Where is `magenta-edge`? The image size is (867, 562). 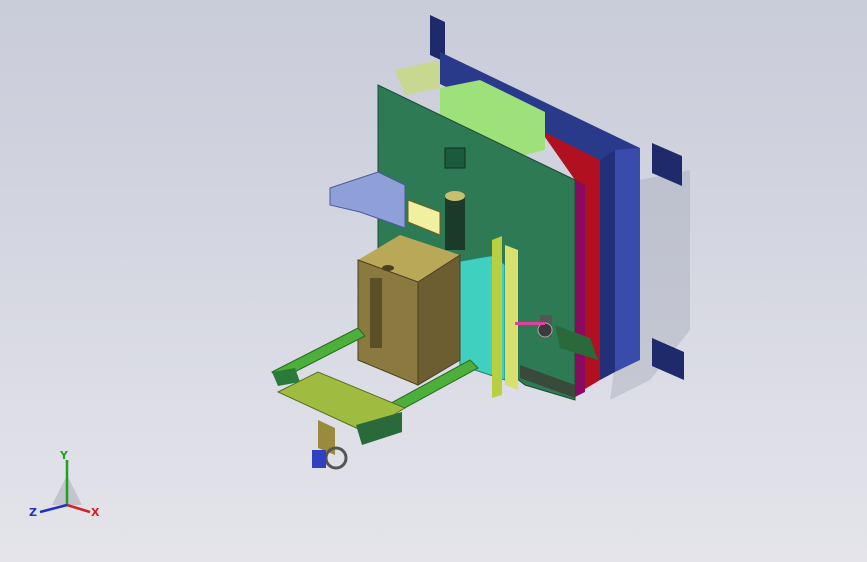 magenta-edge is located at coordinates (580, 288).